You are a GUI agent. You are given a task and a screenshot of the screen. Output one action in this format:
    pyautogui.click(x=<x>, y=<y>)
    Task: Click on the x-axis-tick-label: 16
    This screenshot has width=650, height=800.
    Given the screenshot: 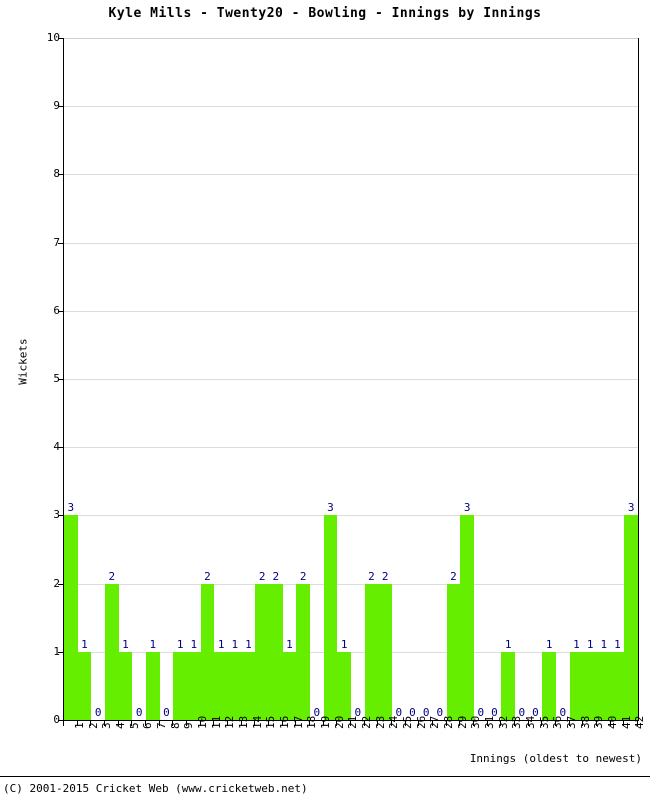 What is the action you would take?
    pyautogui.click(x=284, y=722)
    